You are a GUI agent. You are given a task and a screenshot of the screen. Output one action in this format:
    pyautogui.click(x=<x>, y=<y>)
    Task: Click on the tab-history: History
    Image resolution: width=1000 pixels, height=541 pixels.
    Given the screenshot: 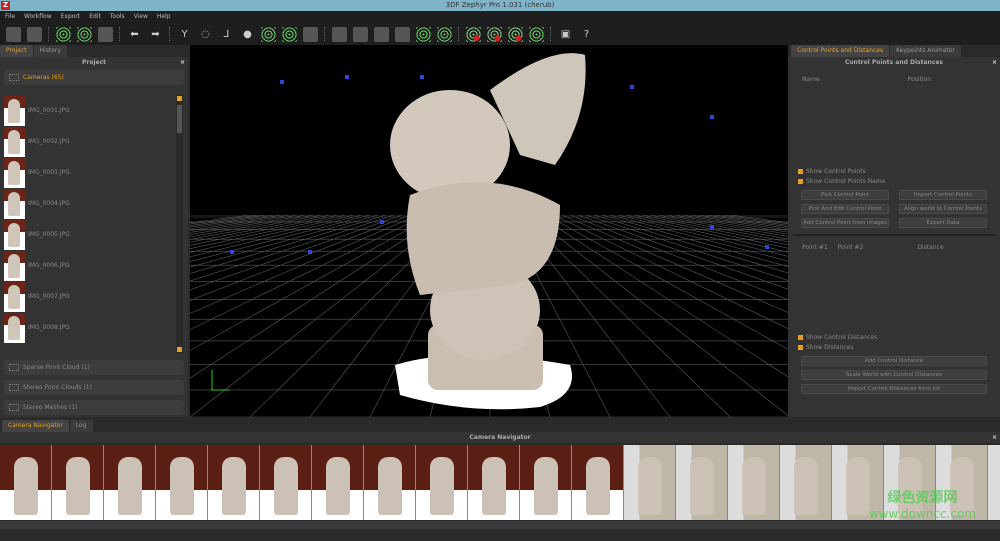 What is the action you would take?
    pyautogui.click(x=50, y=51)
    